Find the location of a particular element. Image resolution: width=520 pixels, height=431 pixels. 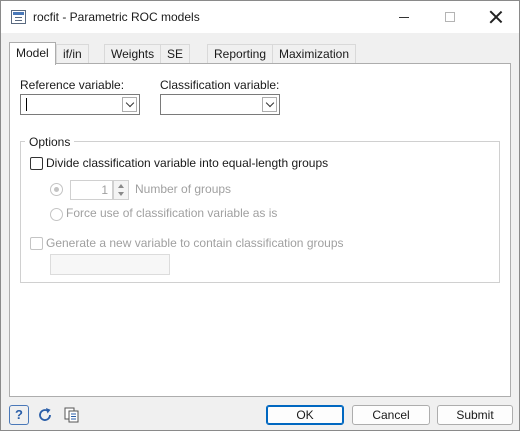

submit-button: Submit is located at coordinates (475, 415).